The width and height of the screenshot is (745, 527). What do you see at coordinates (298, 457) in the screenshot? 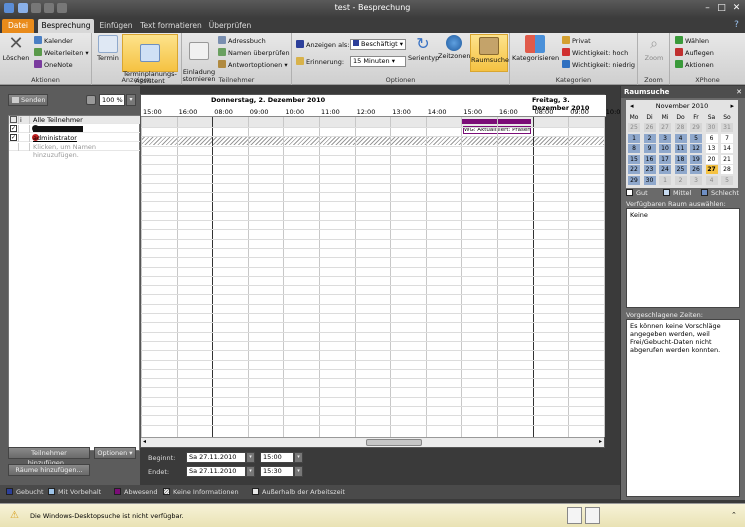
I see `start-time-dropdown-icon: ▾` at bounding box center [298, 457].